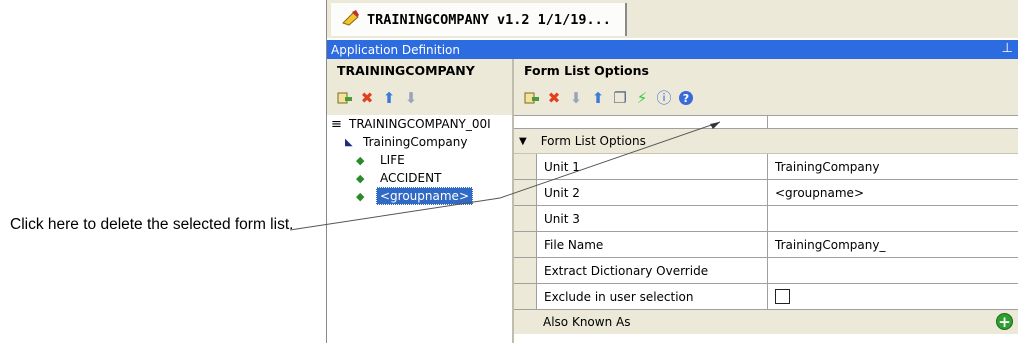 This screenshot has width=1018, height=343. I want to click on tree-root: ≡ TRAININGCOMPANY_00I, so click(411, 124).